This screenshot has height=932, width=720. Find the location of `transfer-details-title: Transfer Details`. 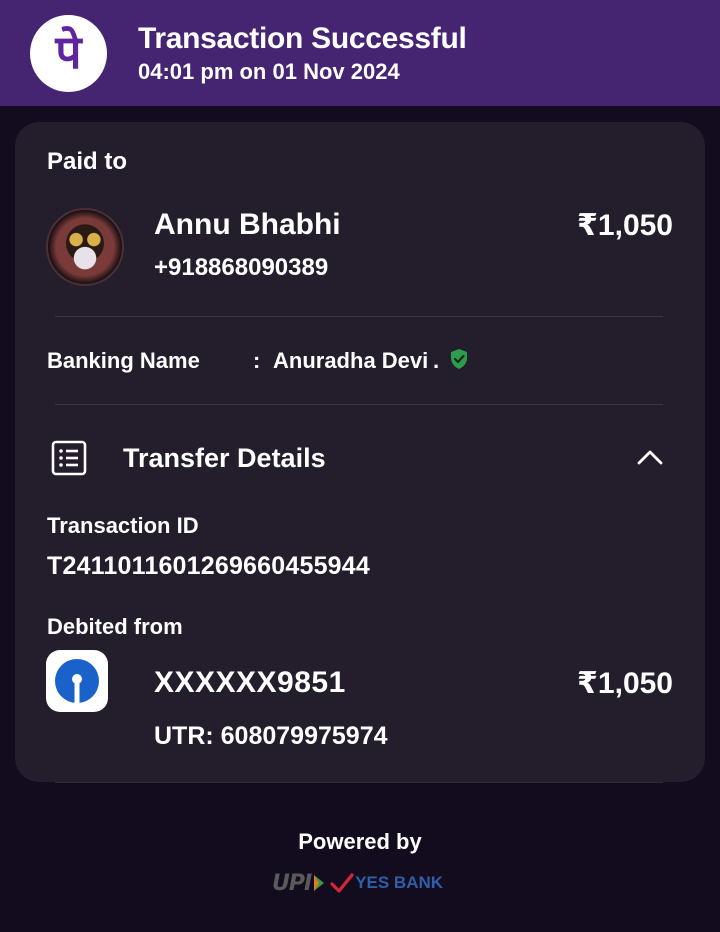

transfer-details-title: Transfer Details is located at coordinates (224, 458).